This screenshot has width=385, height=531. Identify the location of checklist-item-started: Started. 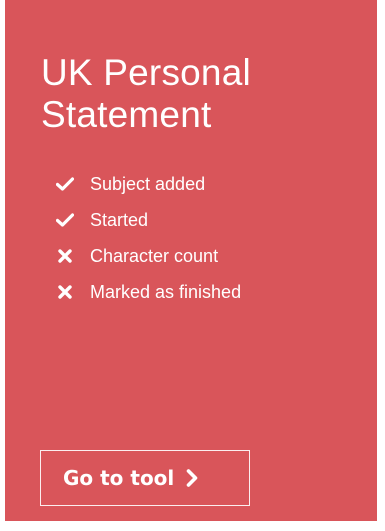
(148, 220).